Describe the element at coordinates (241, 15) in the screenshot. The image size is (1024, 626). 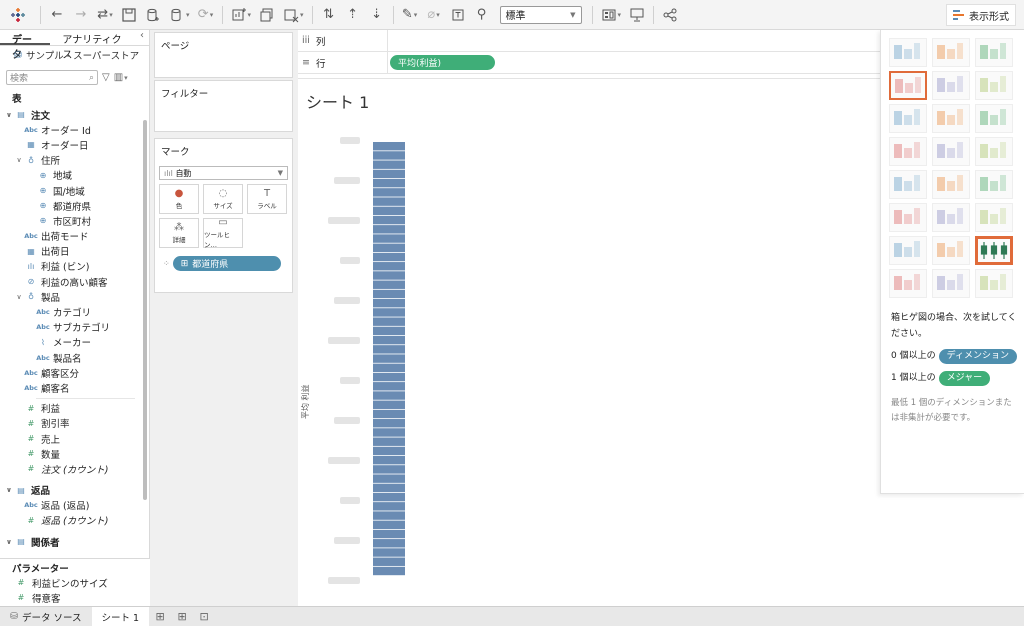
I see `new-sheet-icon: ▾` at that location.